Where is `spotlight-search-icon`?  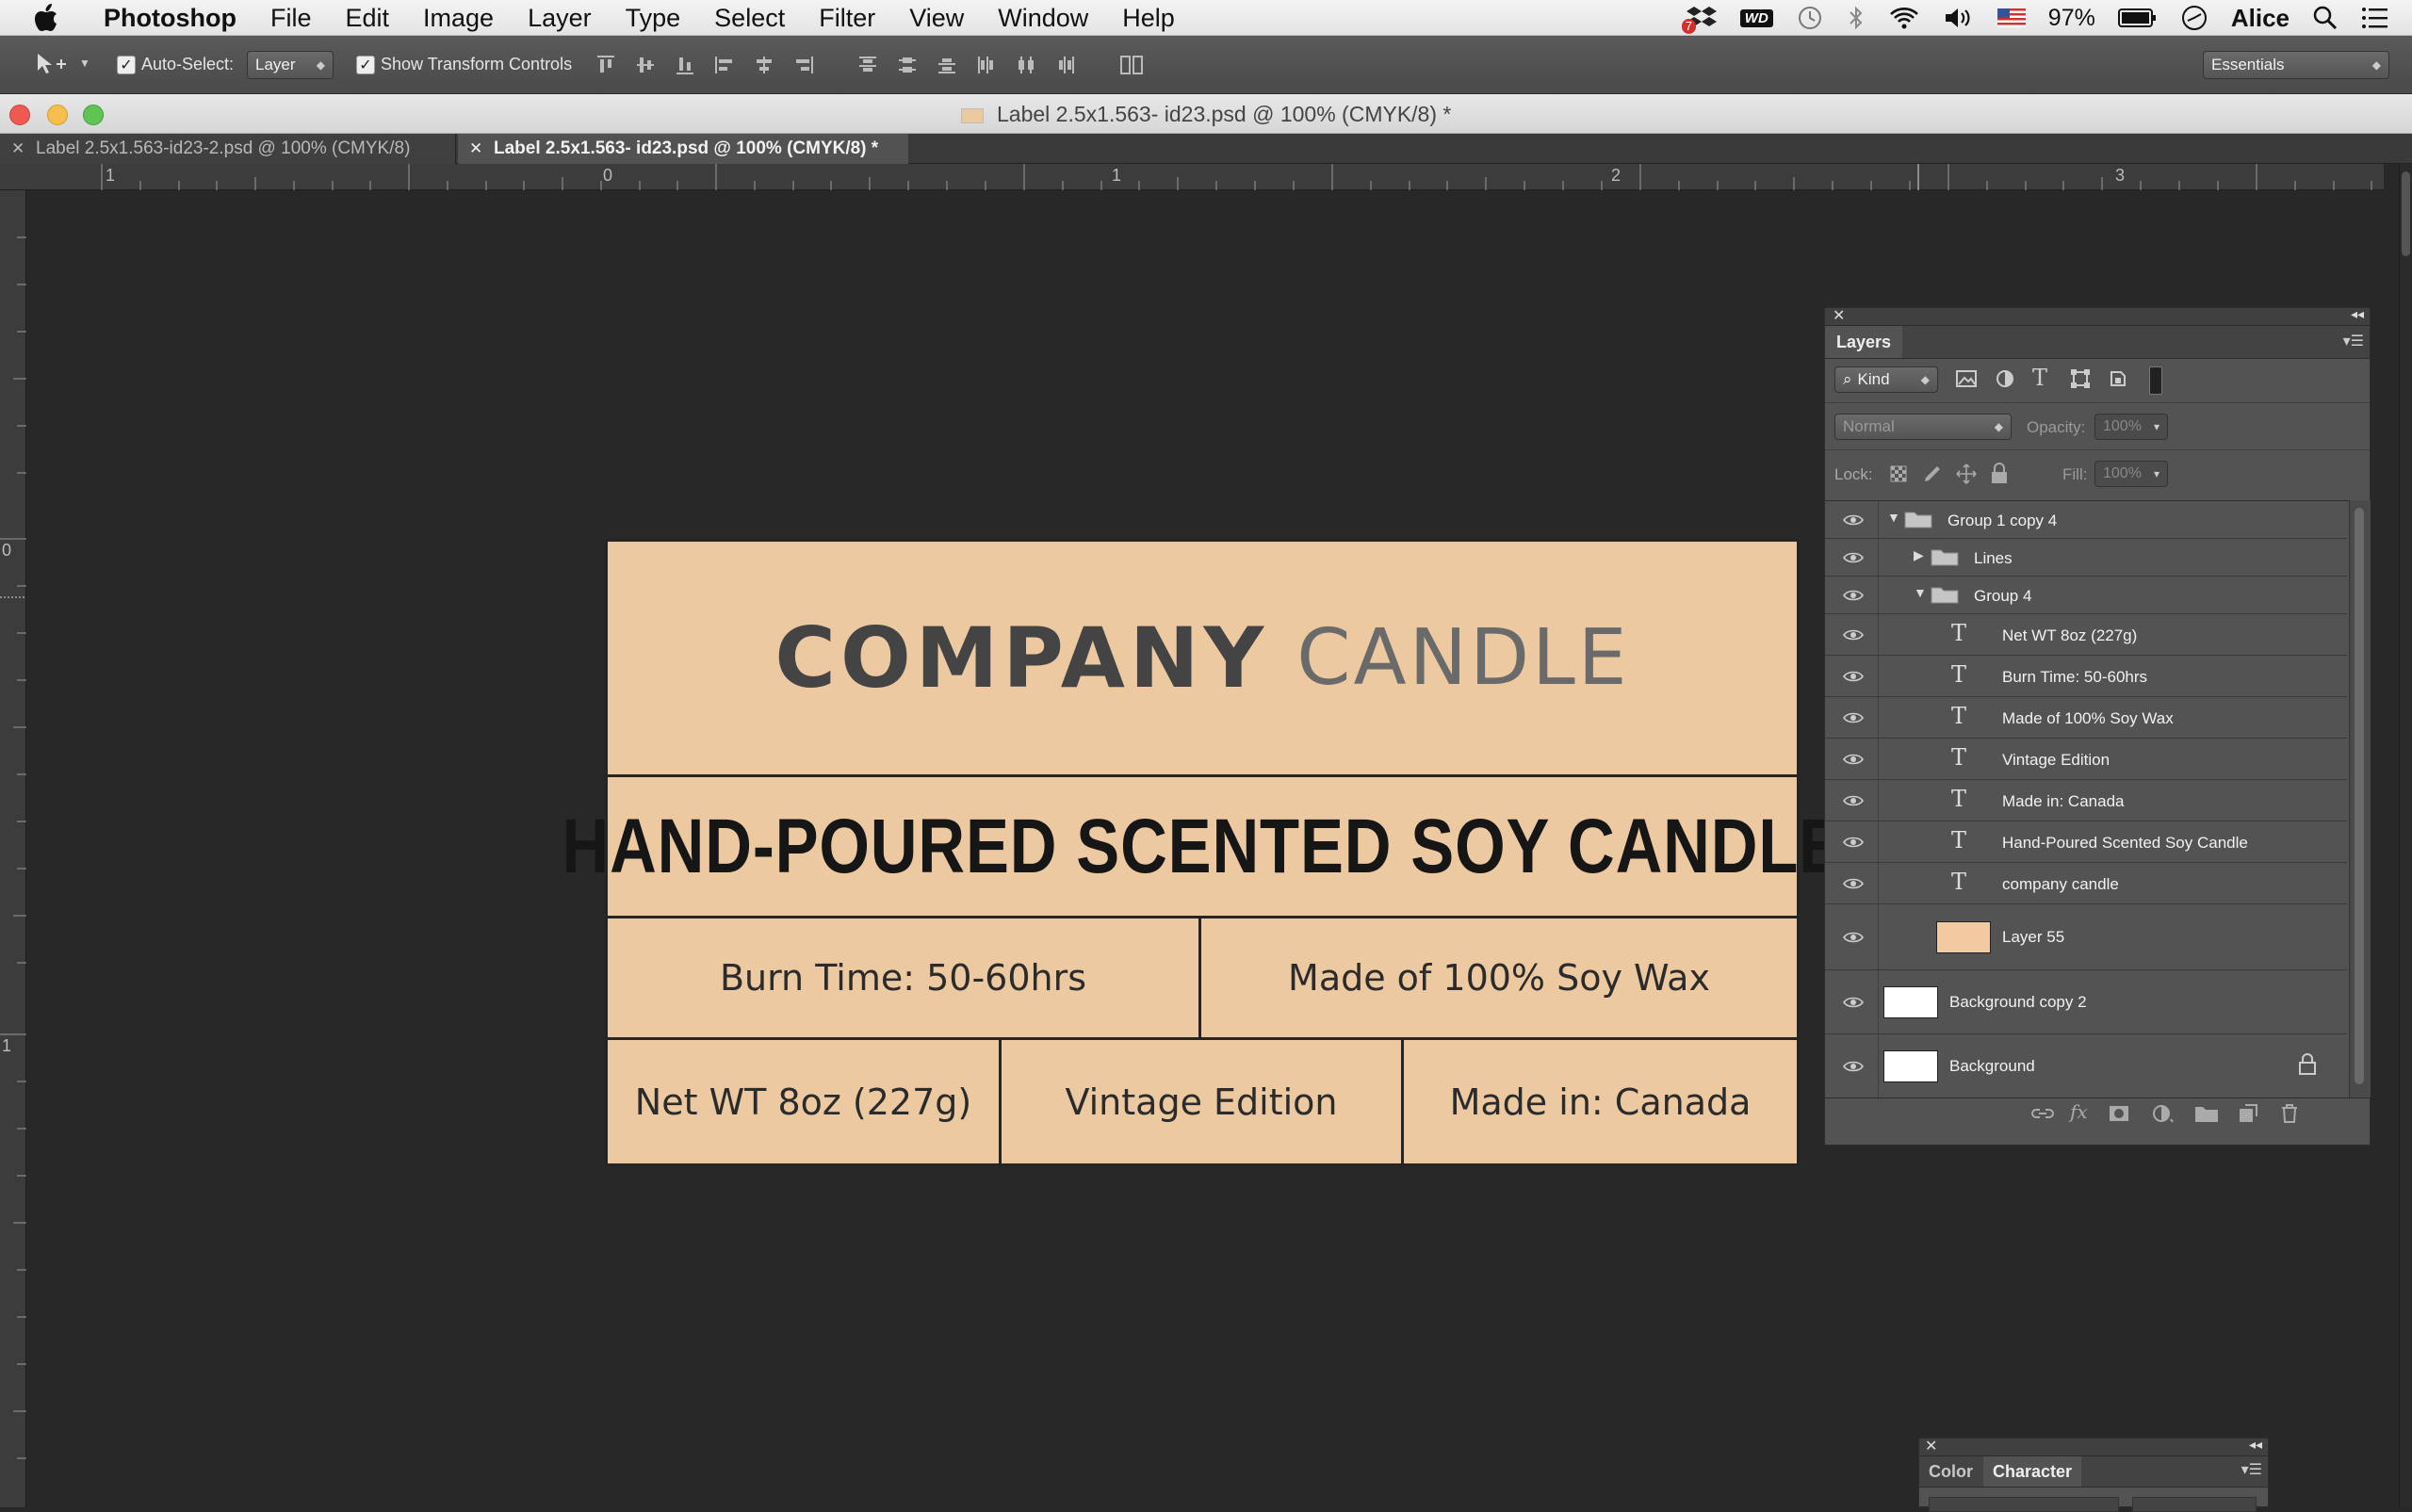
spotlight-search-icon is located at coordinates (2325, 18).